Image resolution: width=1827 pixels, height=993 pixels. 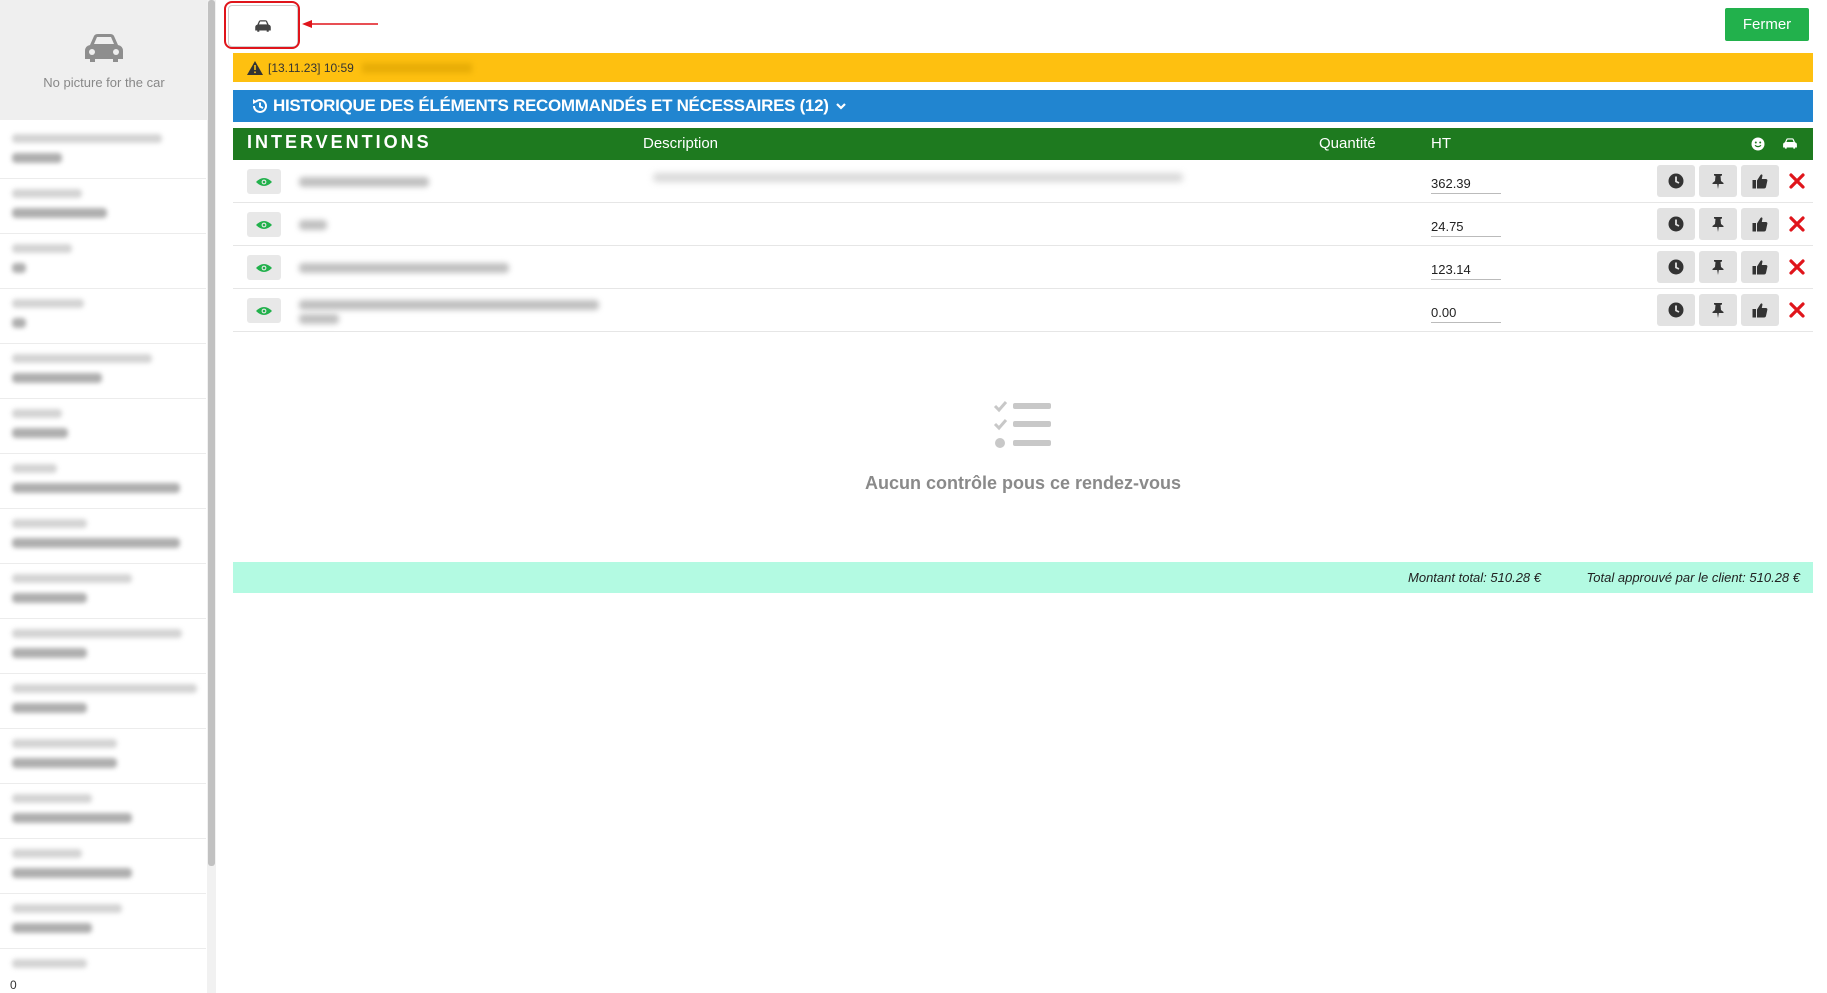 I want to click on column-header-description: Description, so click(x=681, y=143).